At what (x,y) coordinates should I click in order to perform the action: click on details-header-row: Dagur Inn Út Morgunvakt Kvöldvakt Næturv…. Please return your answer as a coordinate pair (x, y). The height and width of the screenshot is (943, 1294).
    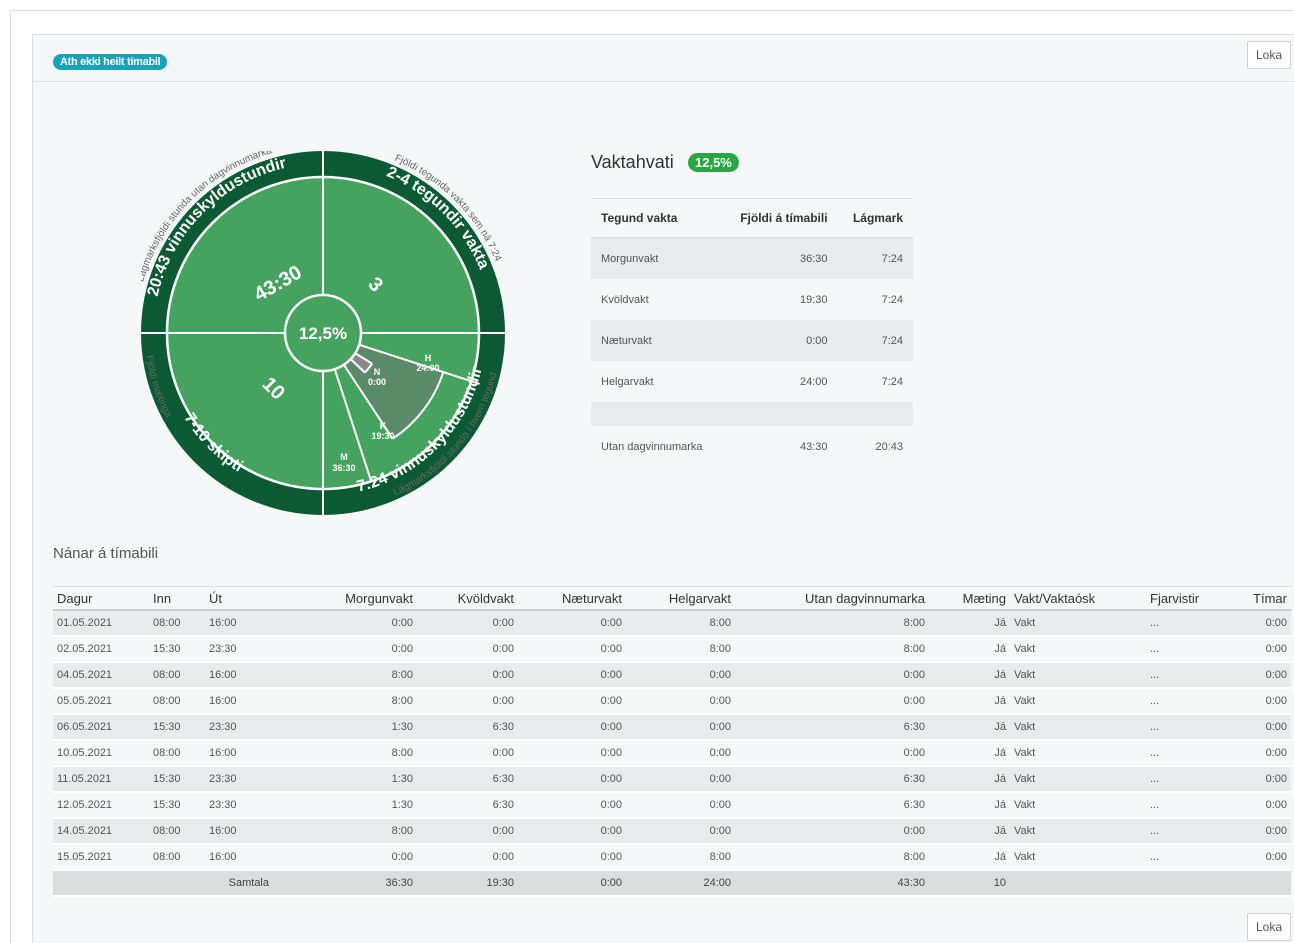
    Looking at the image, I should click on (672, 598).